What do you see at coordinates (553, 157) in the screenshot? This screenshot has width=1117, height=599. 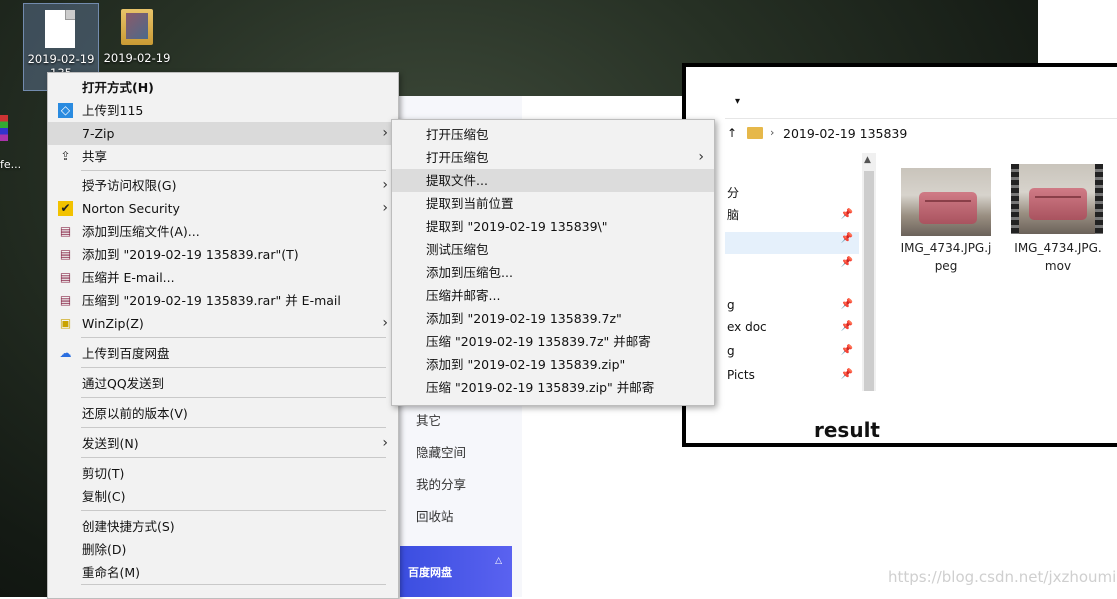 I see `sevenzip-menu-item: 打开压缩包 ›` at bounding box center [553, 157].